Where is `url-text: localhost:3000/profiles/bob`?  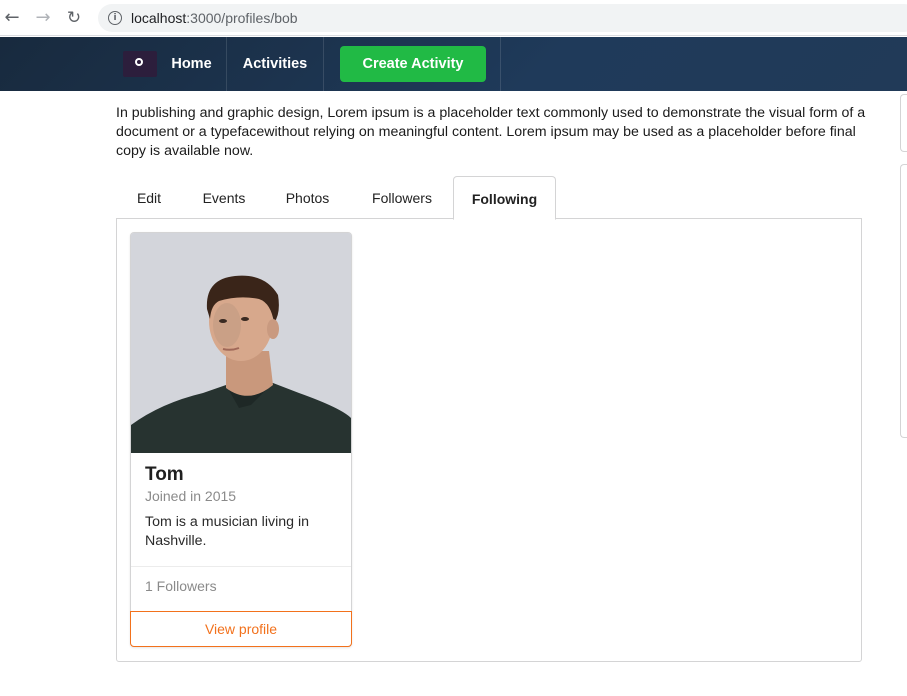 url-text: localhost:3000/profiles/bob is located at coordinates (214, 18).